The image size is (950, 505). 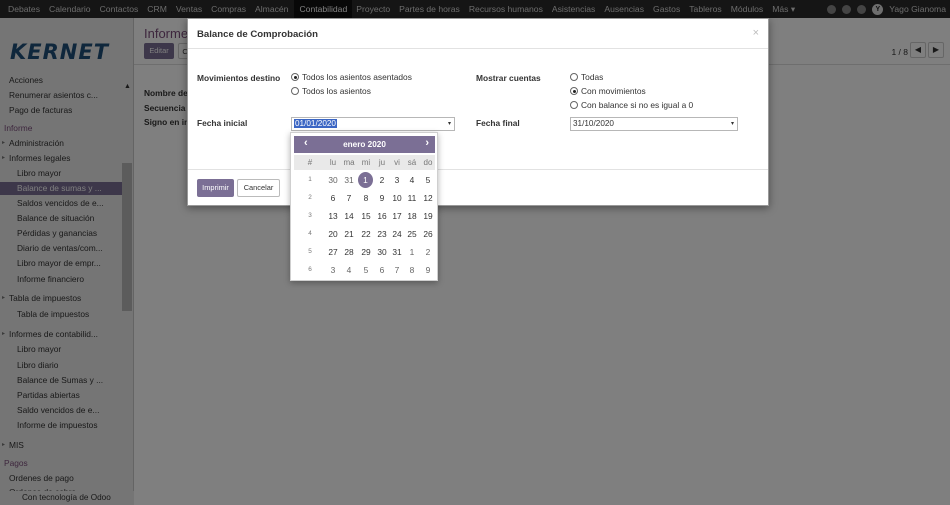 What do you see at coordinates (258, 188) in the screenshot?
I see `cancel-button: Cancelar` at bounding box center [258, 188].